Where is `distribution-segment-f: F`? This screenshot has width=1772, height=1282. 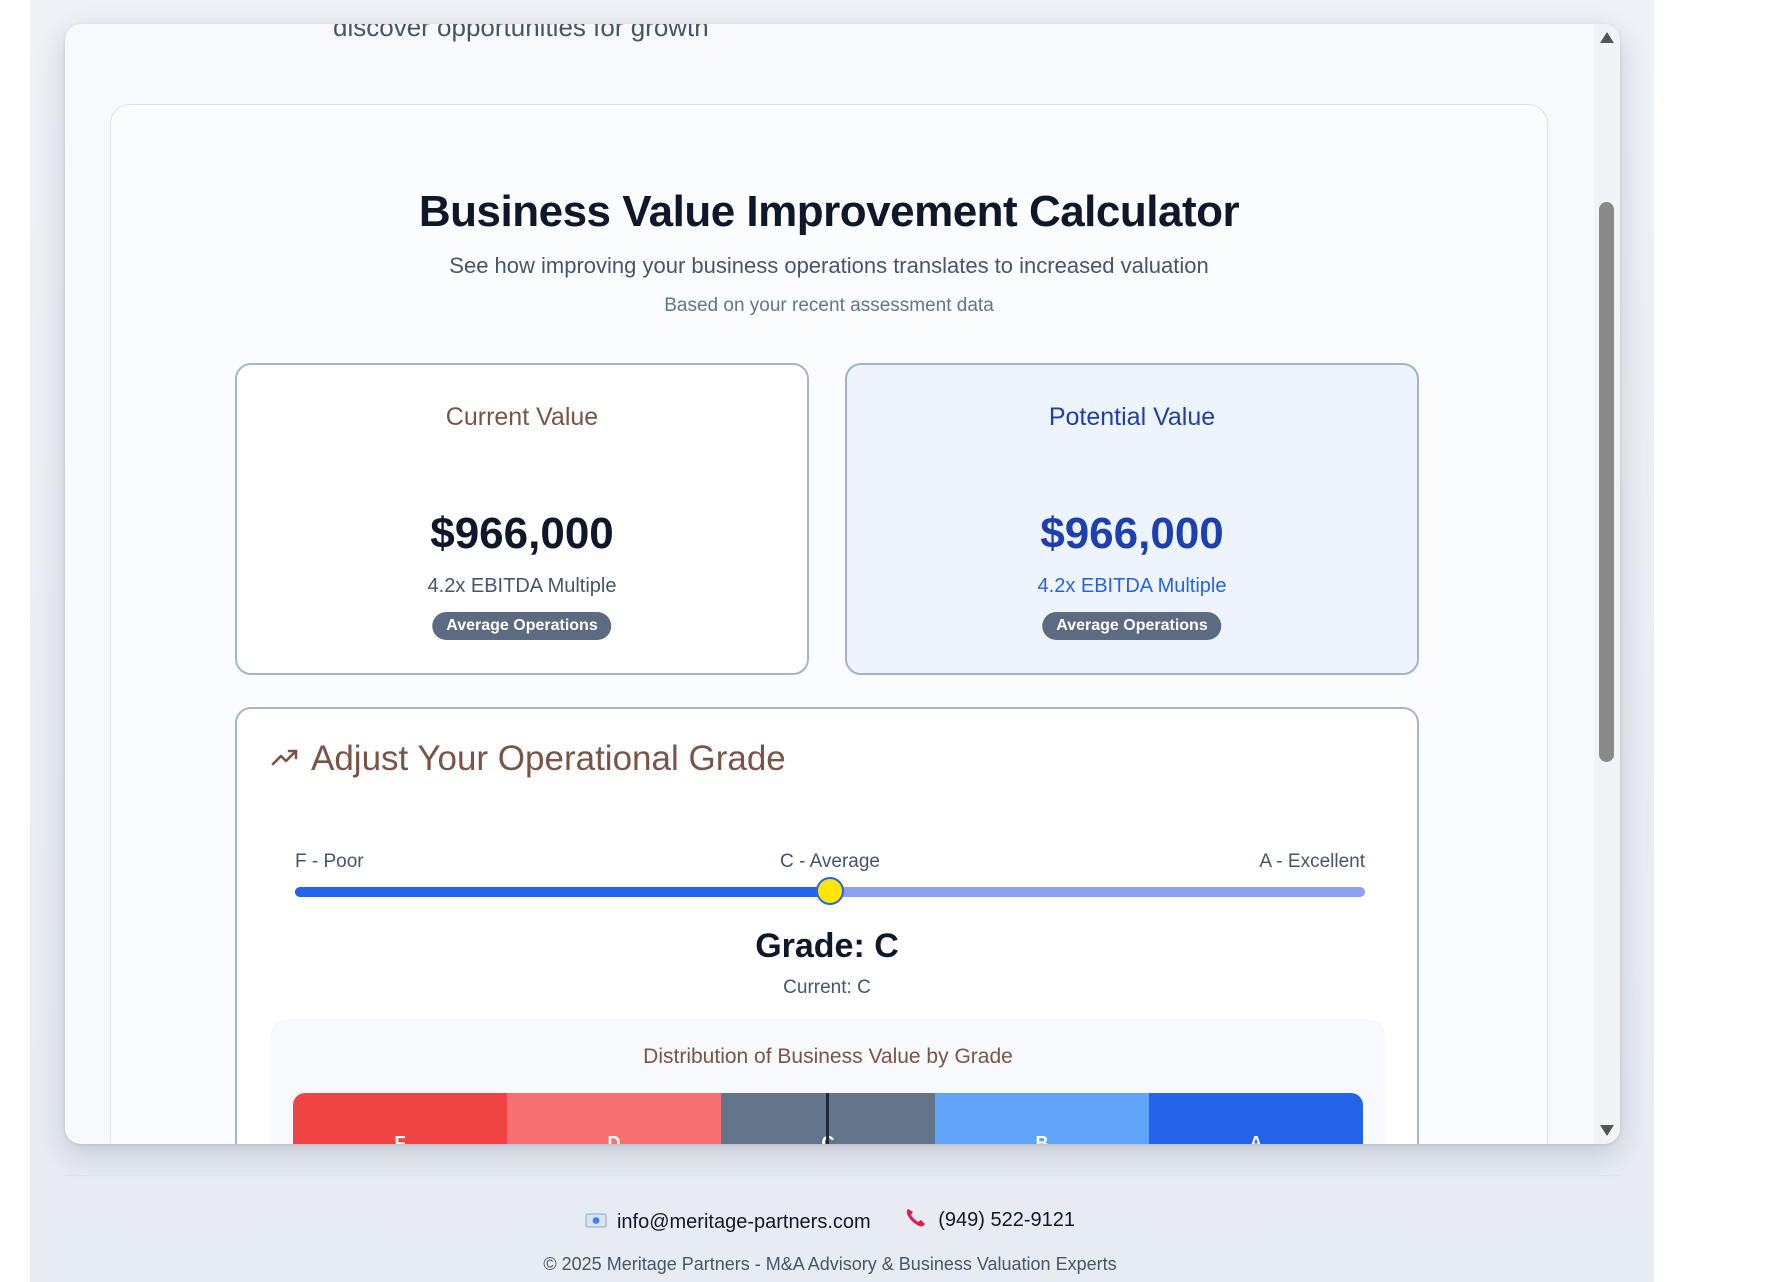
distribution-segment-f: F is located at coordinates (400, 1118).